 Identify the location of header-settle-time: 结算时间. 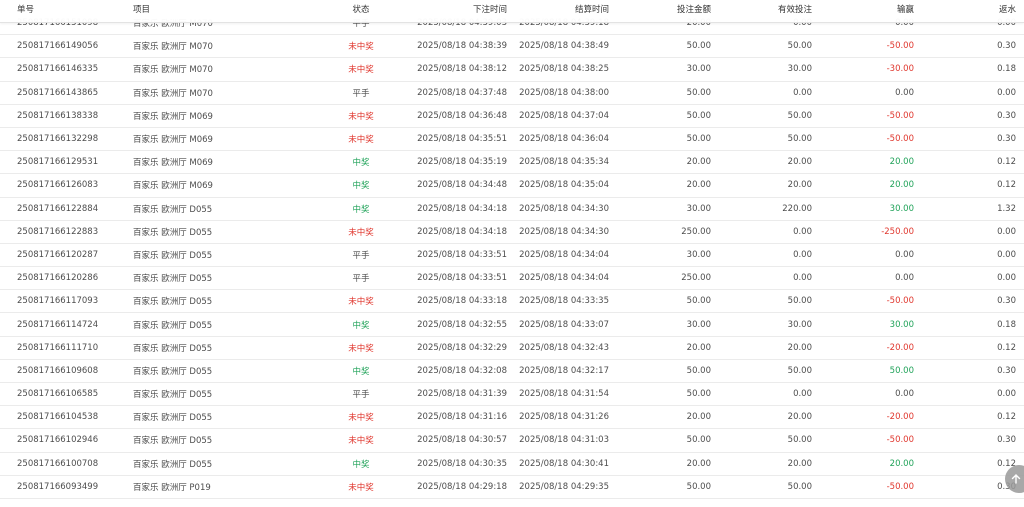
(559, 9).